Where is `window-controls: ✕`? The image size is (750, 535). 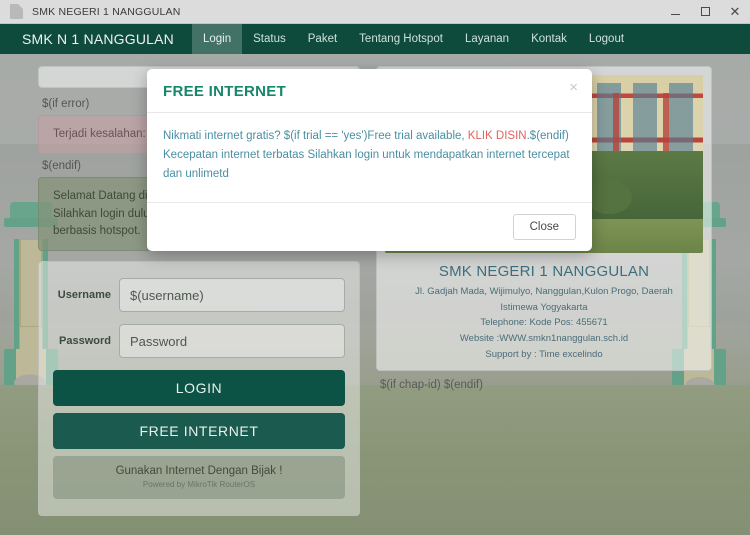 window-controls: ✕ is located at coordinates (705, 11).